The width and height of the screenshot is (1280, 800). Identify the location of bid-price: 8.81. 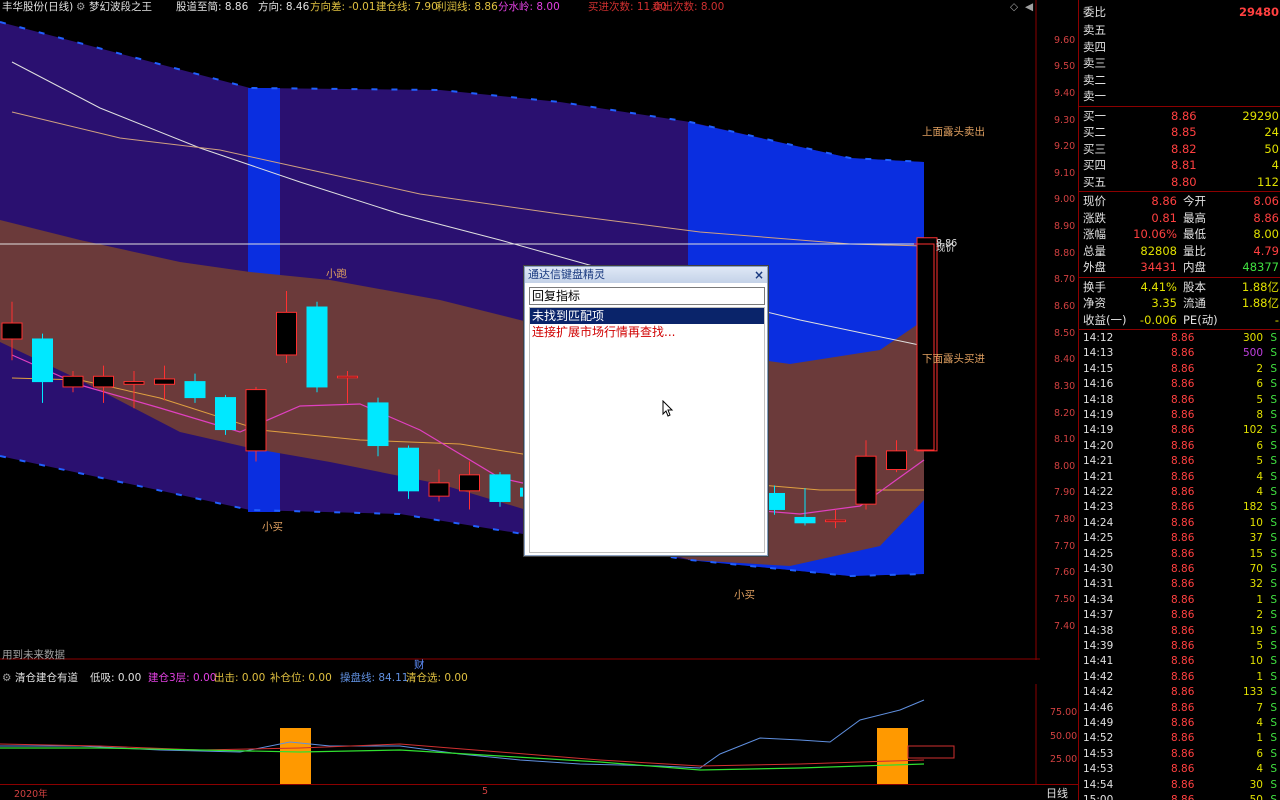
(1184, 165).